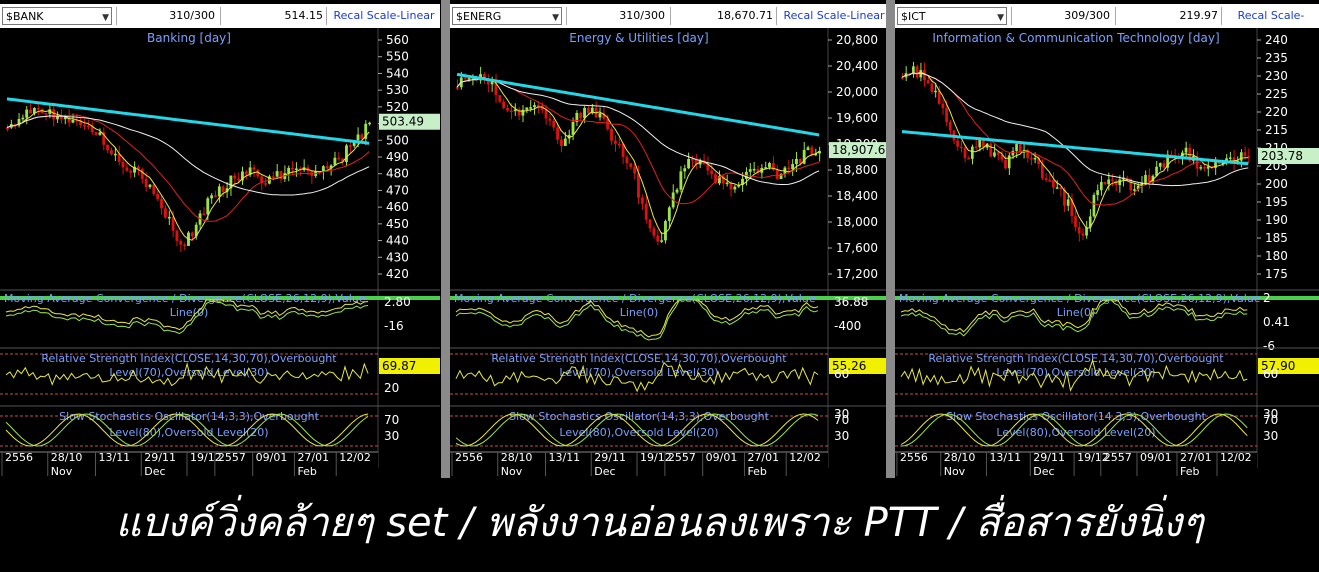 Image resolution: width=1319 pixels, height=572 pixels. I want to click on chart-title: Banking [day], so click(189, 38).